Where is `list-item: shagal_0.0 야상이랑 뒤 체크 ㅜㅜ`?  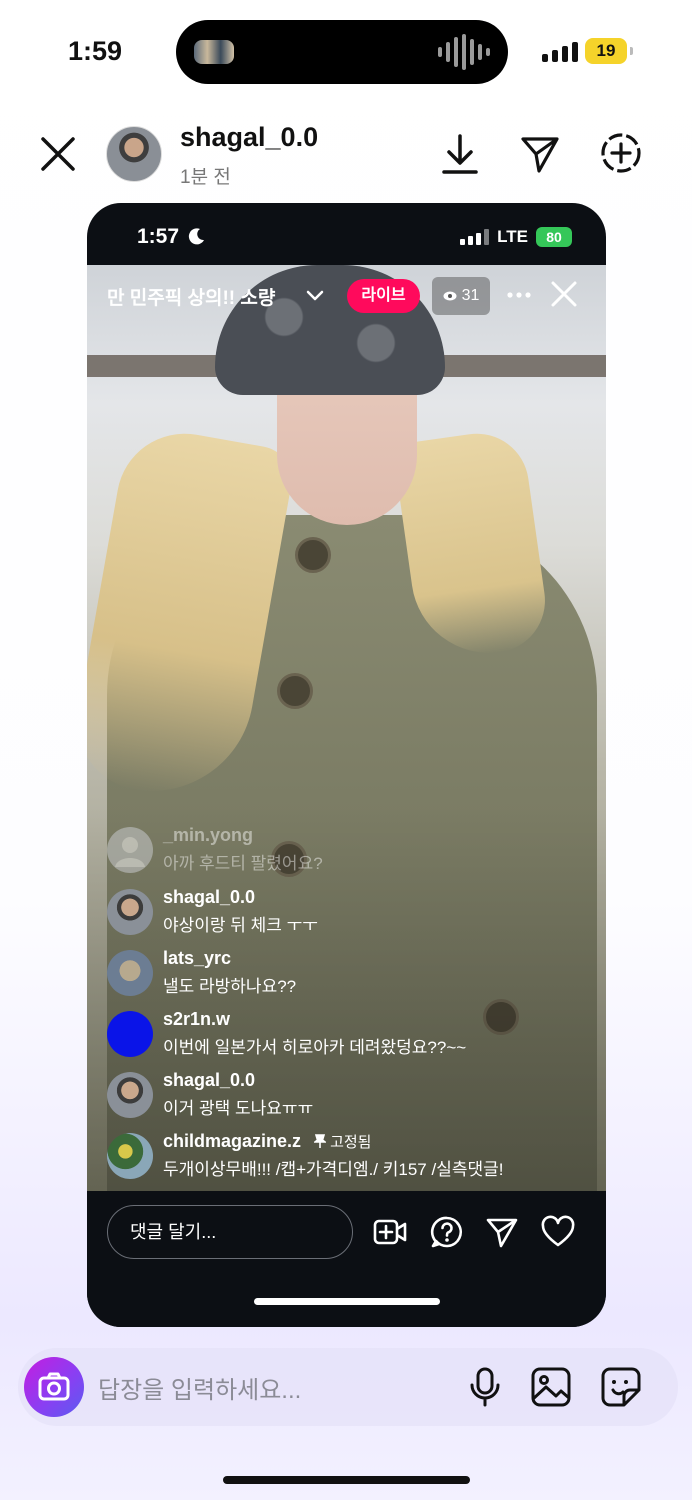
list-item: shagal_0.0 야상이랑 뒤 체크 ㅜㅜ is located at coordinates (347, 915).